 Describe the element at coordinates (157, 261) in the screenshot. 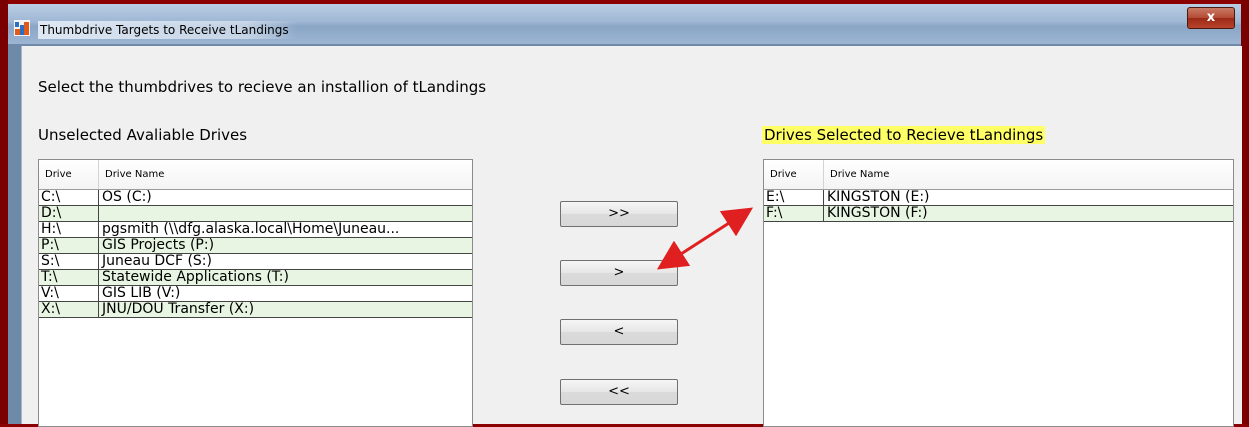

I see `drive-name-cell: Juneau DCF (S:)` at that location.